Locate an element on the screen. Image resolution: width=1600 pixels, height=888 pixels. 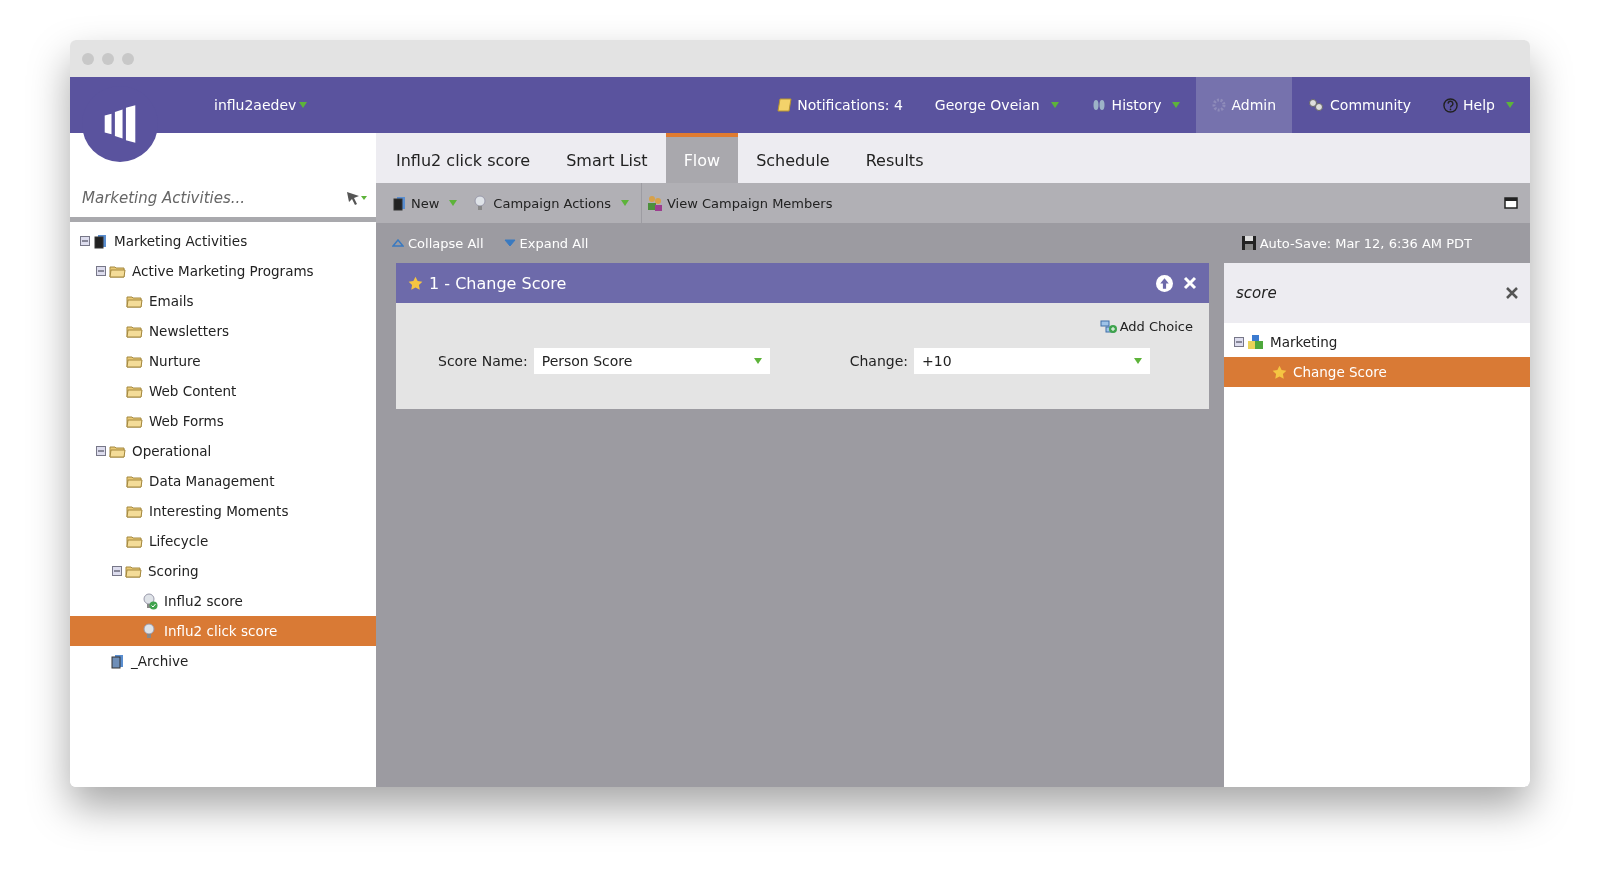
tree-item-label: Newsletters is located at coordinates (189, 331).